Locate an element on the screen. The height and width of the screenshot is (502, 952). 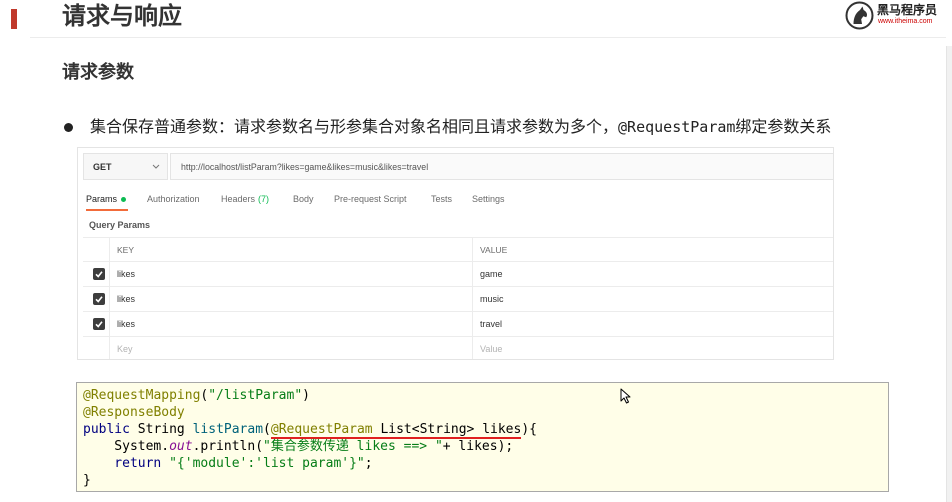
bullet-text-before: 集合保存普通参数：请求参数名与形参集合对象名相同且请求参数为多个， is located at coordinates (354, 127).